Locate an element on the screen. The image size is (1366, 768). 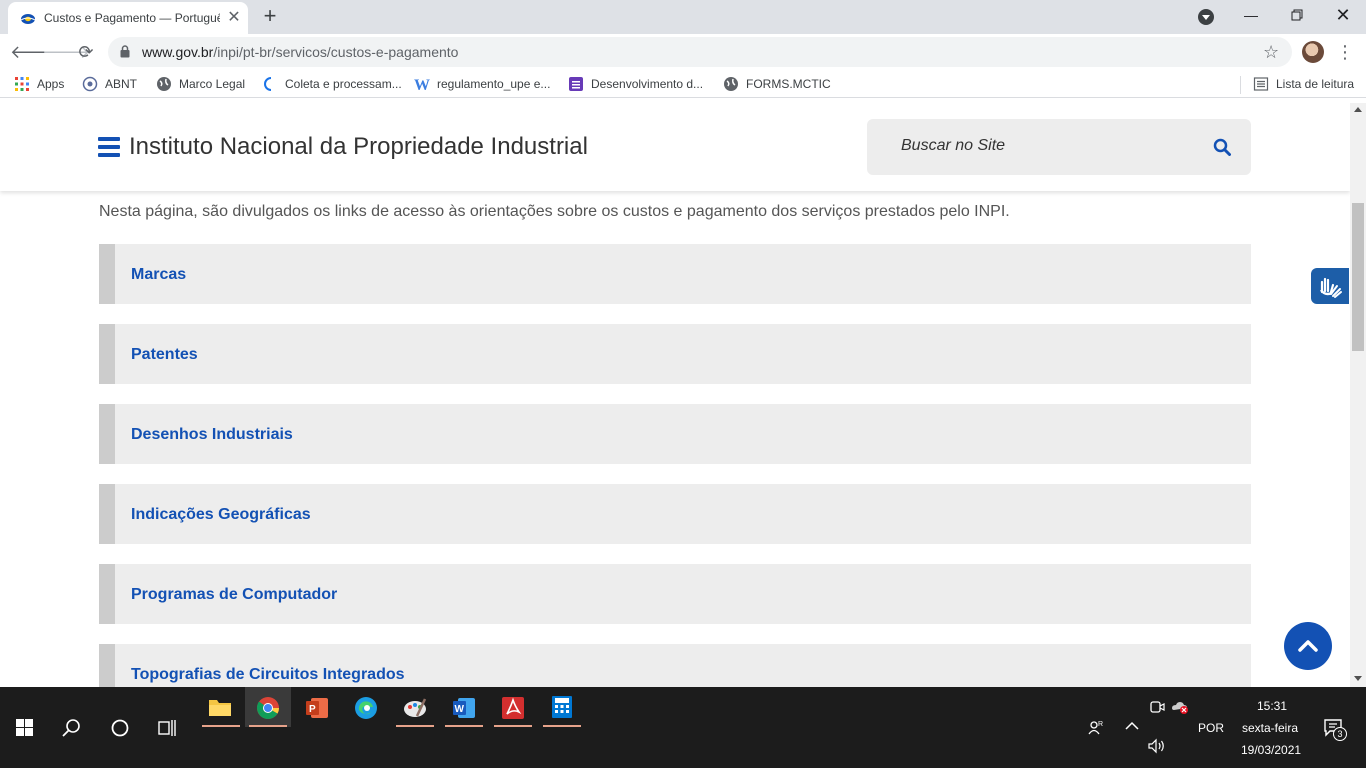
folder-icon is located at coordinates (220, 708).